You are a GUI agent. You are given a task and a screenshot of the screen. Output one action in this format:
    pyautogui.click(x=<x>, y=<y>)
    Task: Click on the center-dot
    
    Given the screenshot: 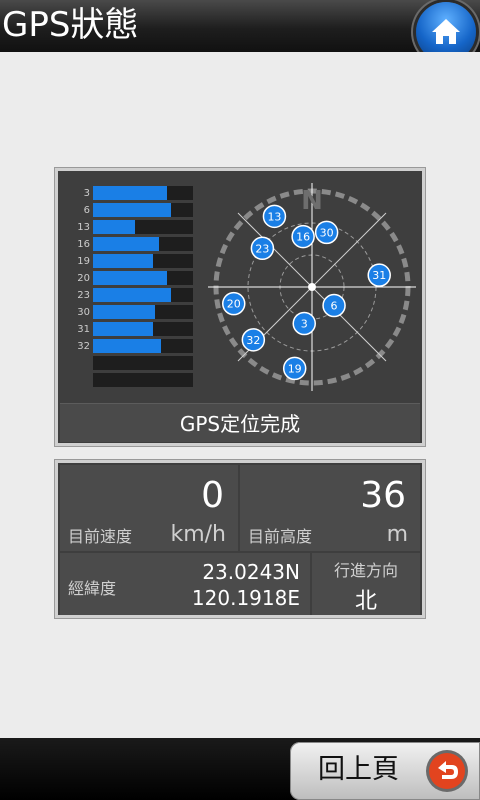 What is the action you would take?
    pyautogui.click(x=312, y=287)
    